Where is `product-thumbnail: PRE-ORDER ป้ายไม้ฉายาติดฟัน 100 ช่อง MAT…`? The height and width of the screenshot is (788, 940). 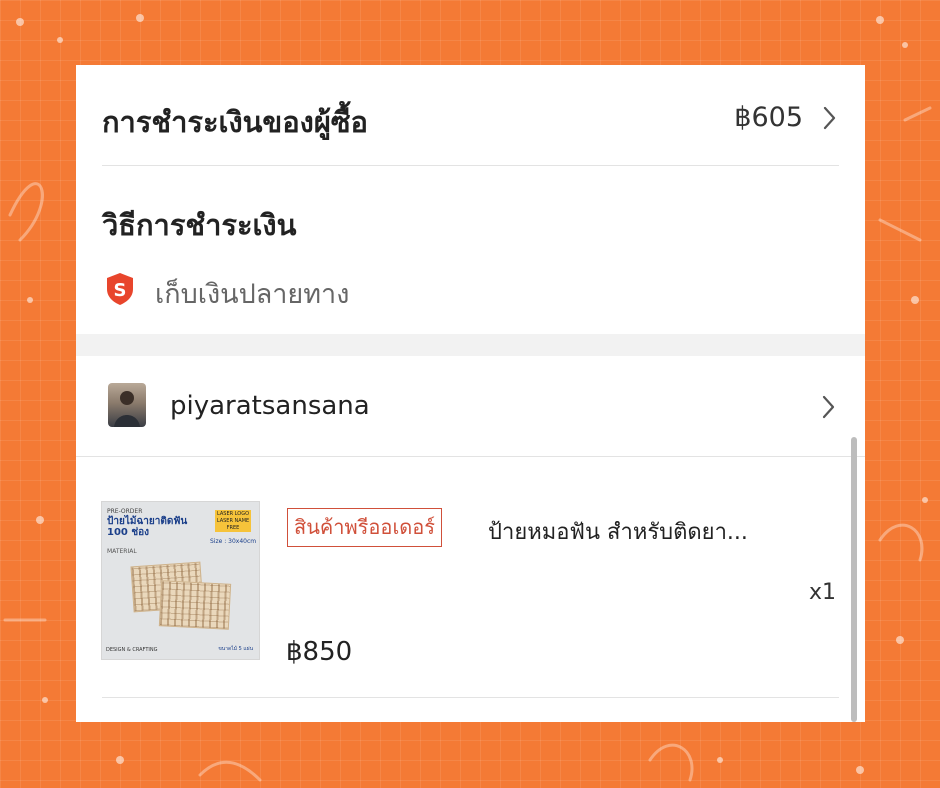
product-thumbnail: PRE-ORDER ป้ายไม้ฉายาติดฟัน 100 ช่อง MAT… is located at coordinates (180, 580).